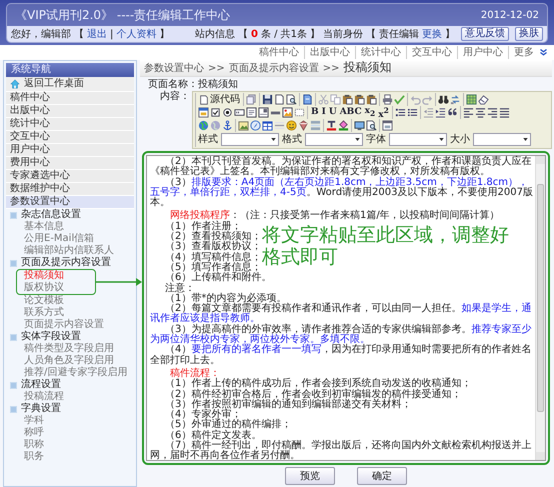 This screenshot has width=554, height=487. I want to click on action-button: 预览, so click(310, 476).